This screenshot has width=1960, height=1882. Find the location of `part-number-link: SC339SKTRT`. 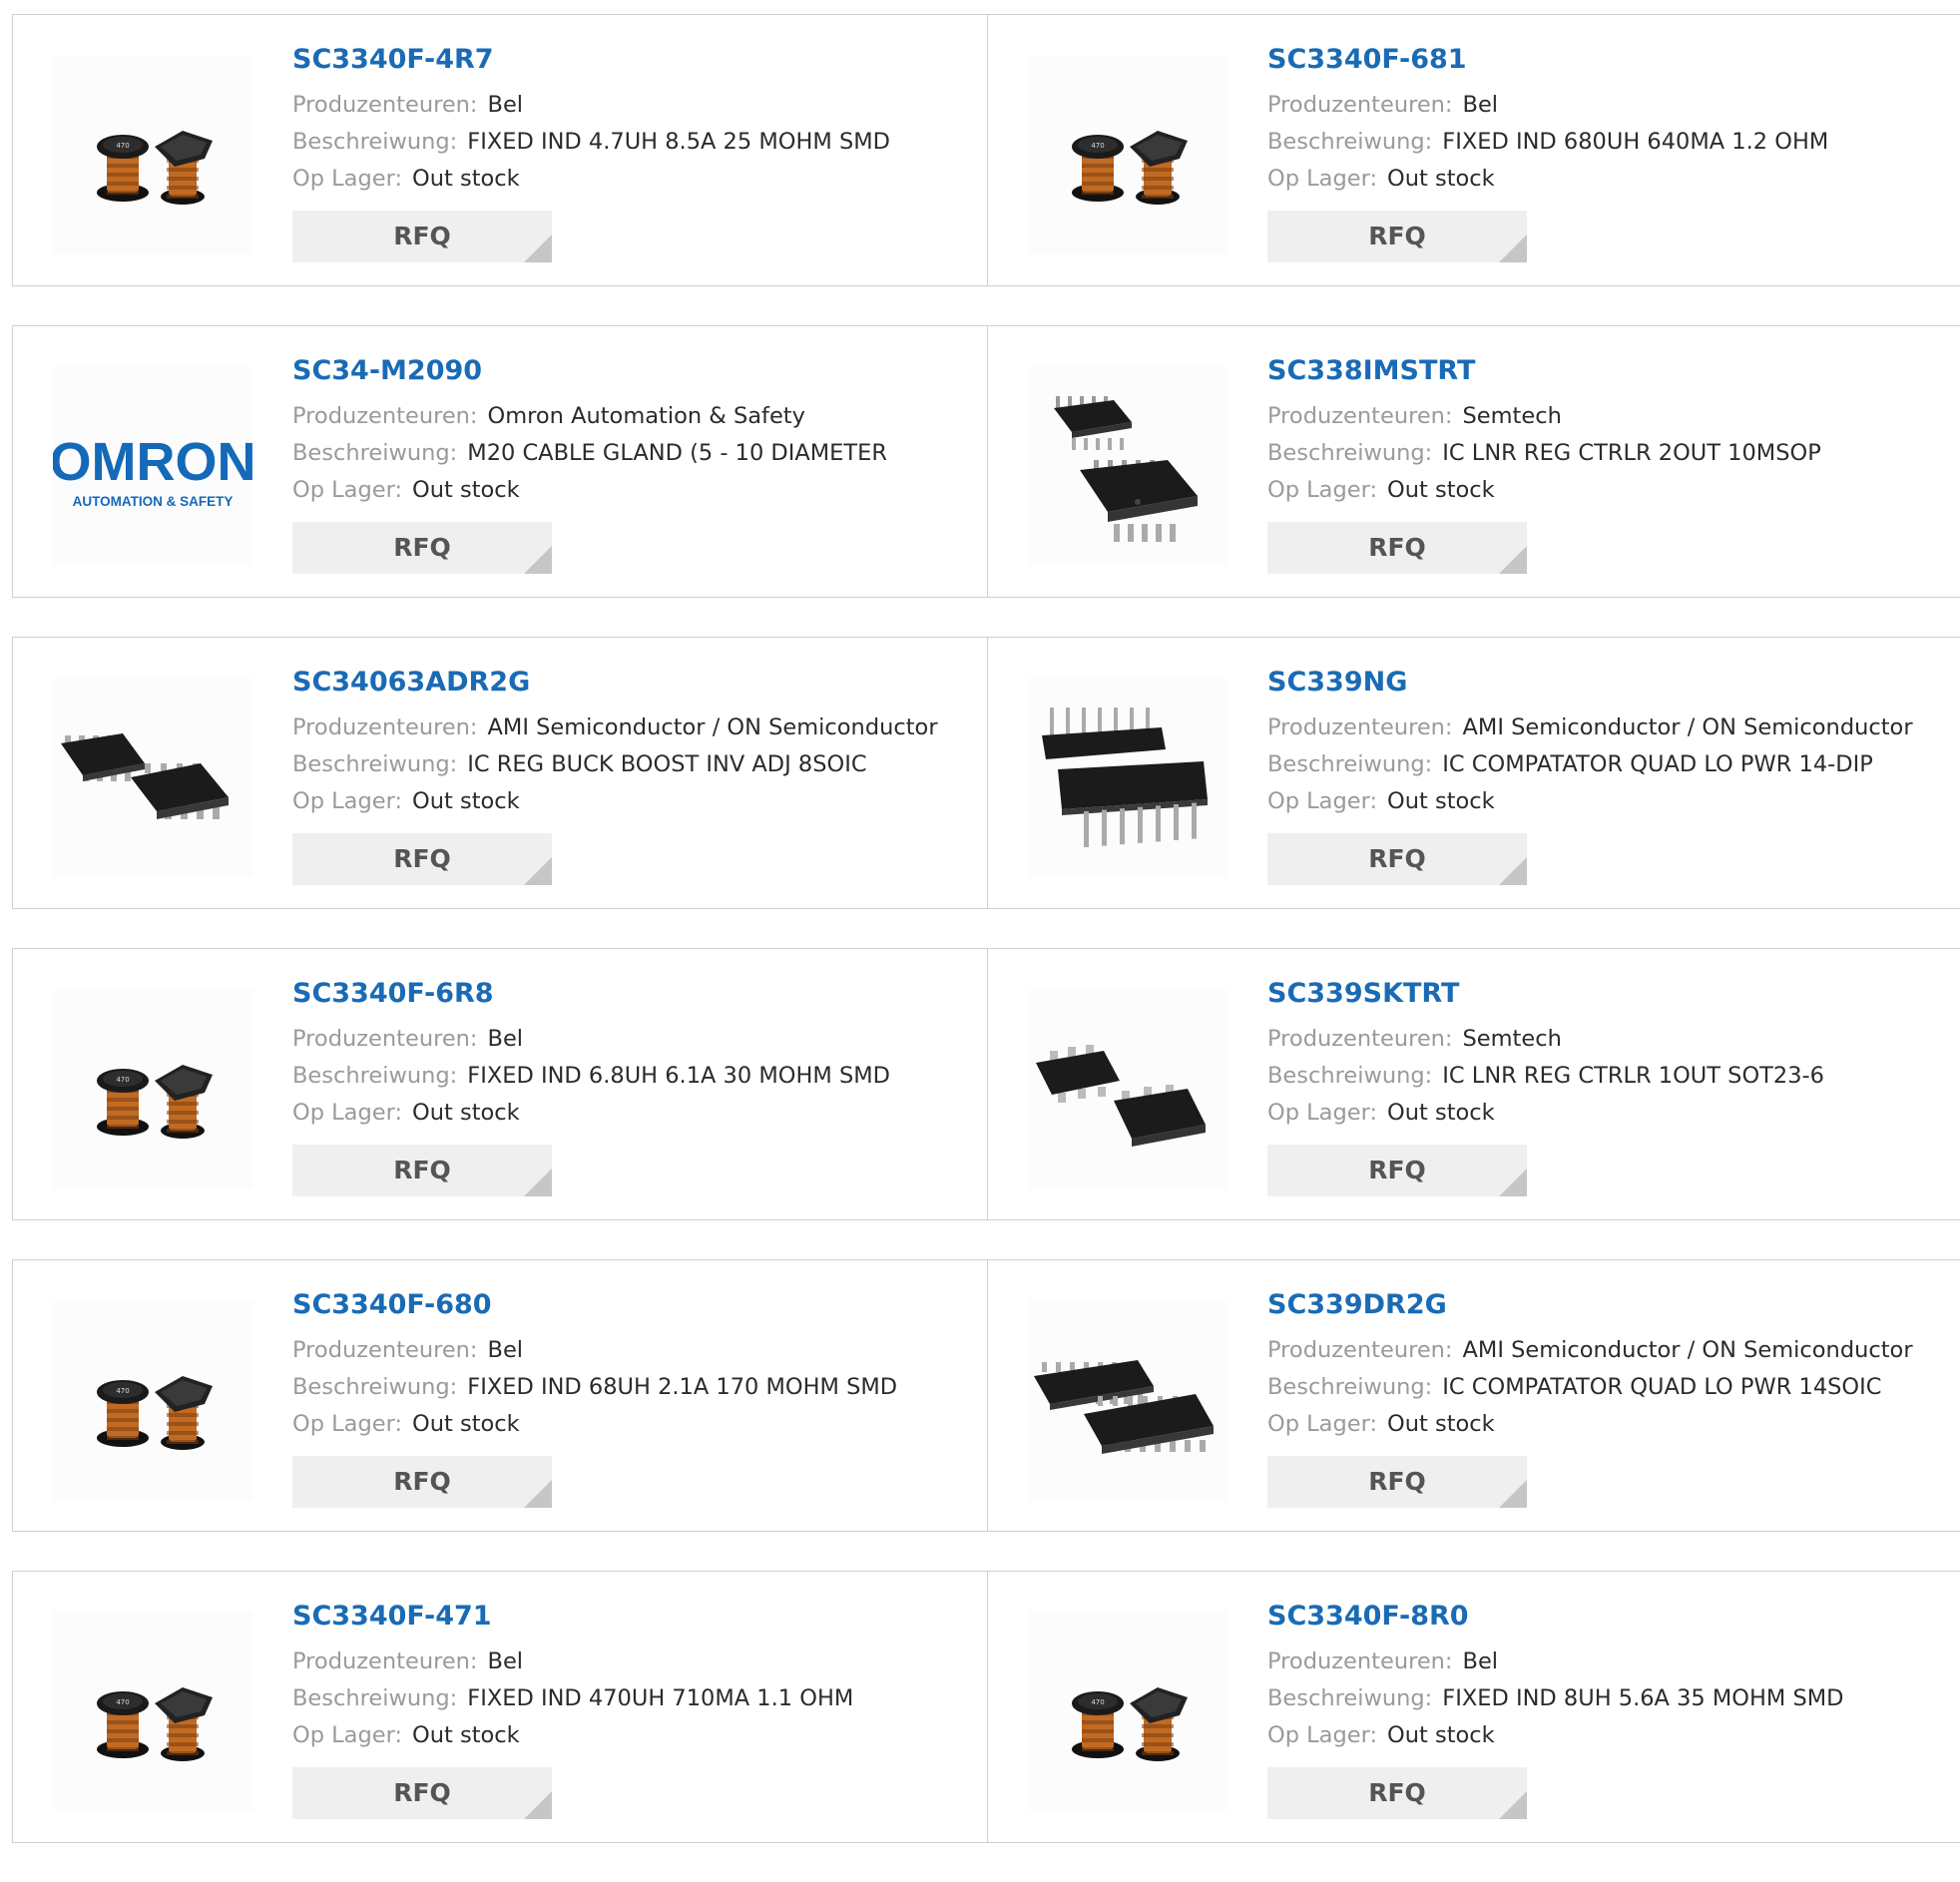

part-number-link: SC339SKTRT is located at coordinates (1545, 994).